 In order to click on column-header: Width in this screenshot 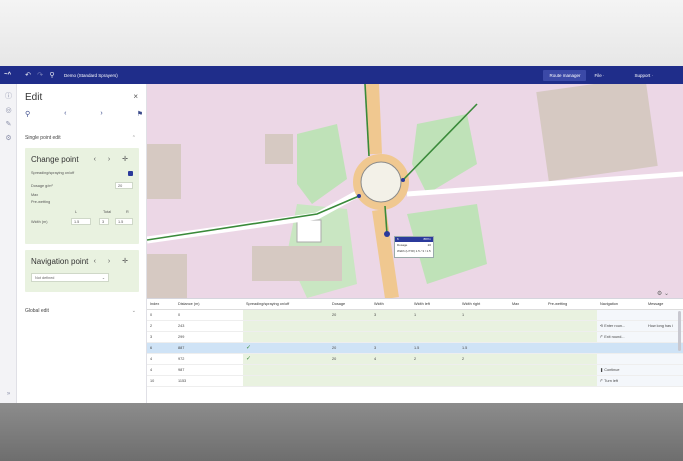, I will do `click(391, 304)`.